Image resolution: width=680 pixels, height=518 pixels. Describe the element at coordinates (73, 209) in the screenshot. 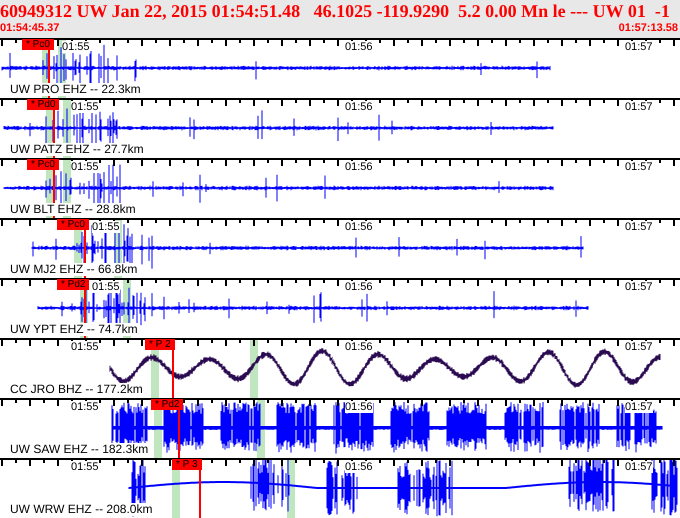

I see `station-label: UW BLT EHZ -- 28.8km` at that location.